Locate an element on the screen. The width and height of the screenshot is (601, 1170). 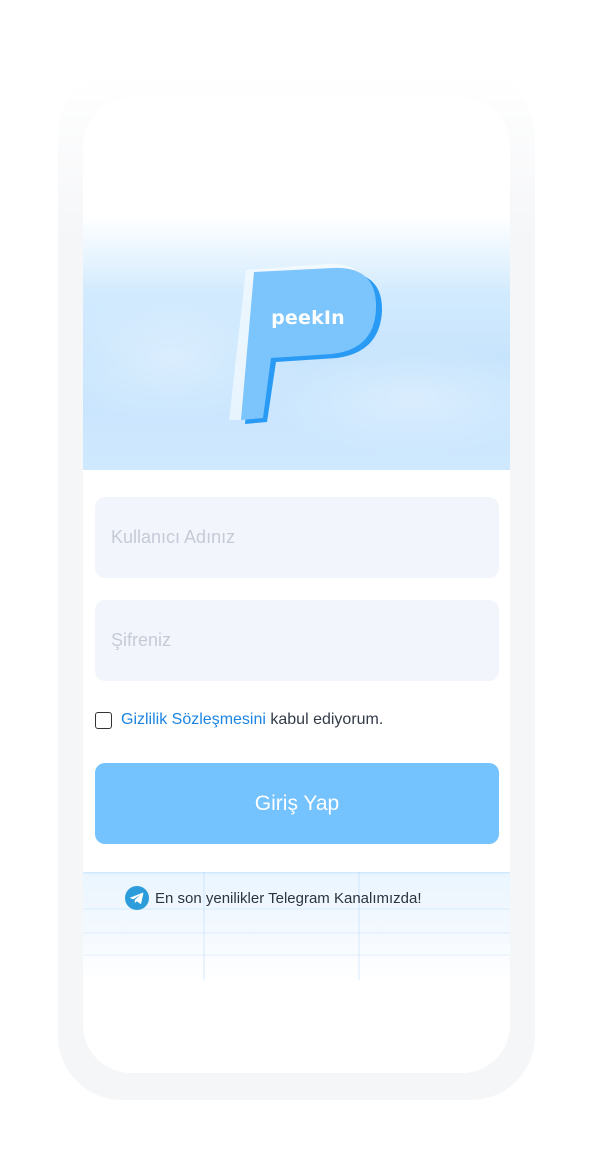
app-logo: peekIn is located at coordinates (298, 344).